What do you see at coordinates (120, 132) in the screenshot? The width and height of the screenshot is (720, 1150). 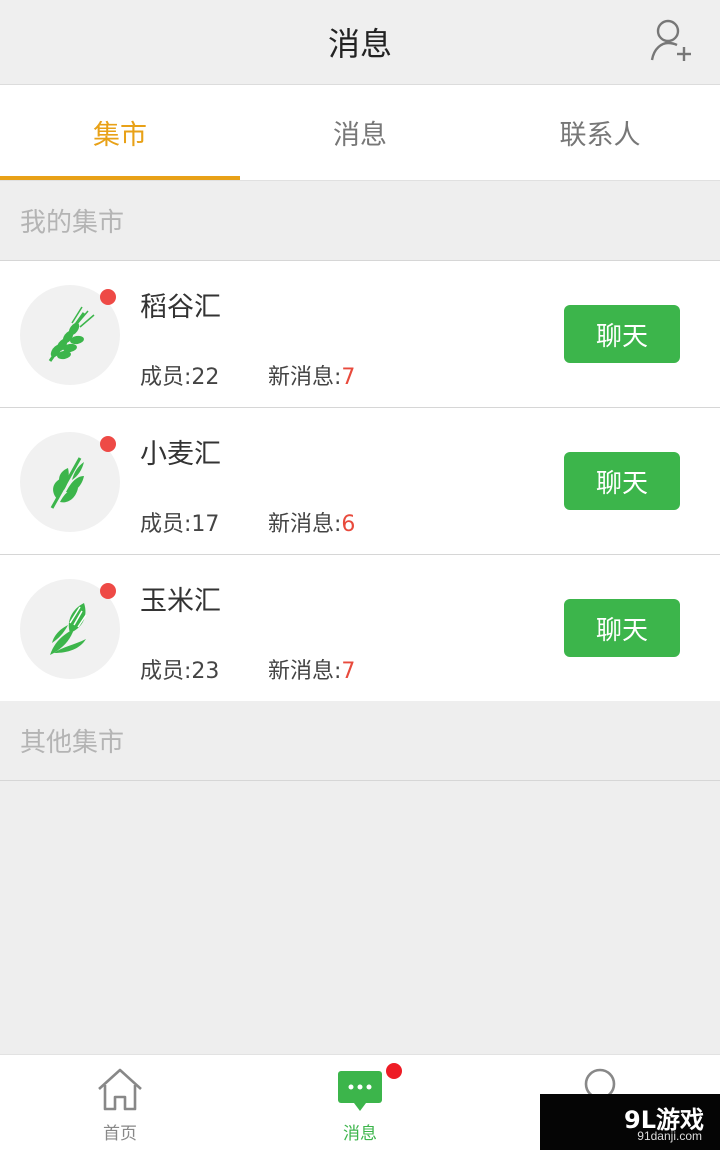 I see `tab-market: 集市` at bounding box center [120, 132].